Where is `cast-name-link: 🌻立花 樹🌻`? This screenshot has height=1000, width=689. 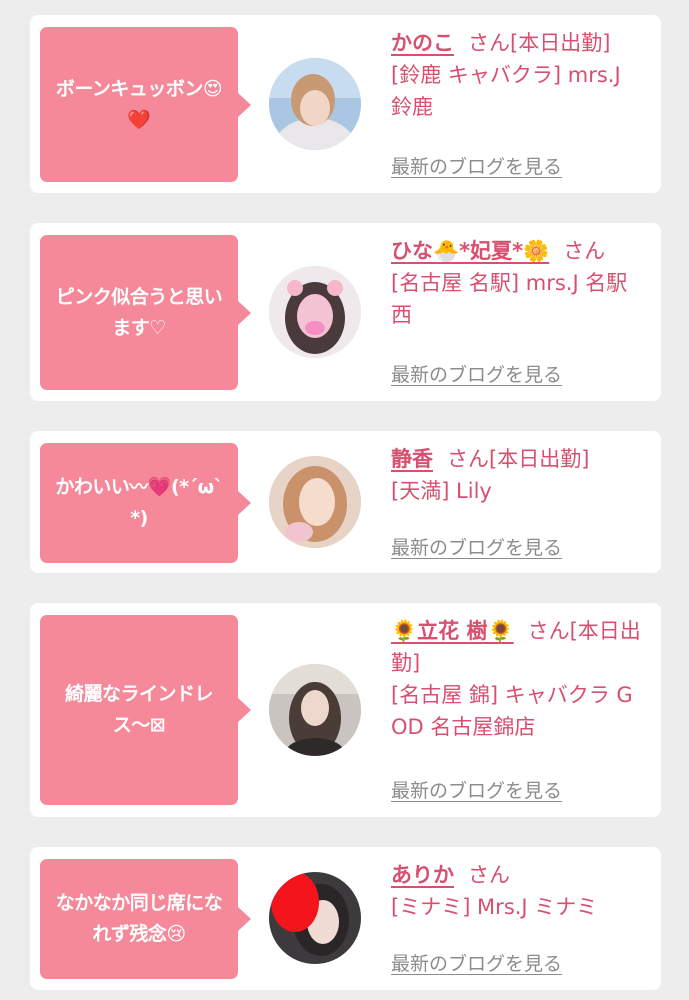 cast-name-link: 🌻立花 樹🌻 is located at coordinates (452, 631).